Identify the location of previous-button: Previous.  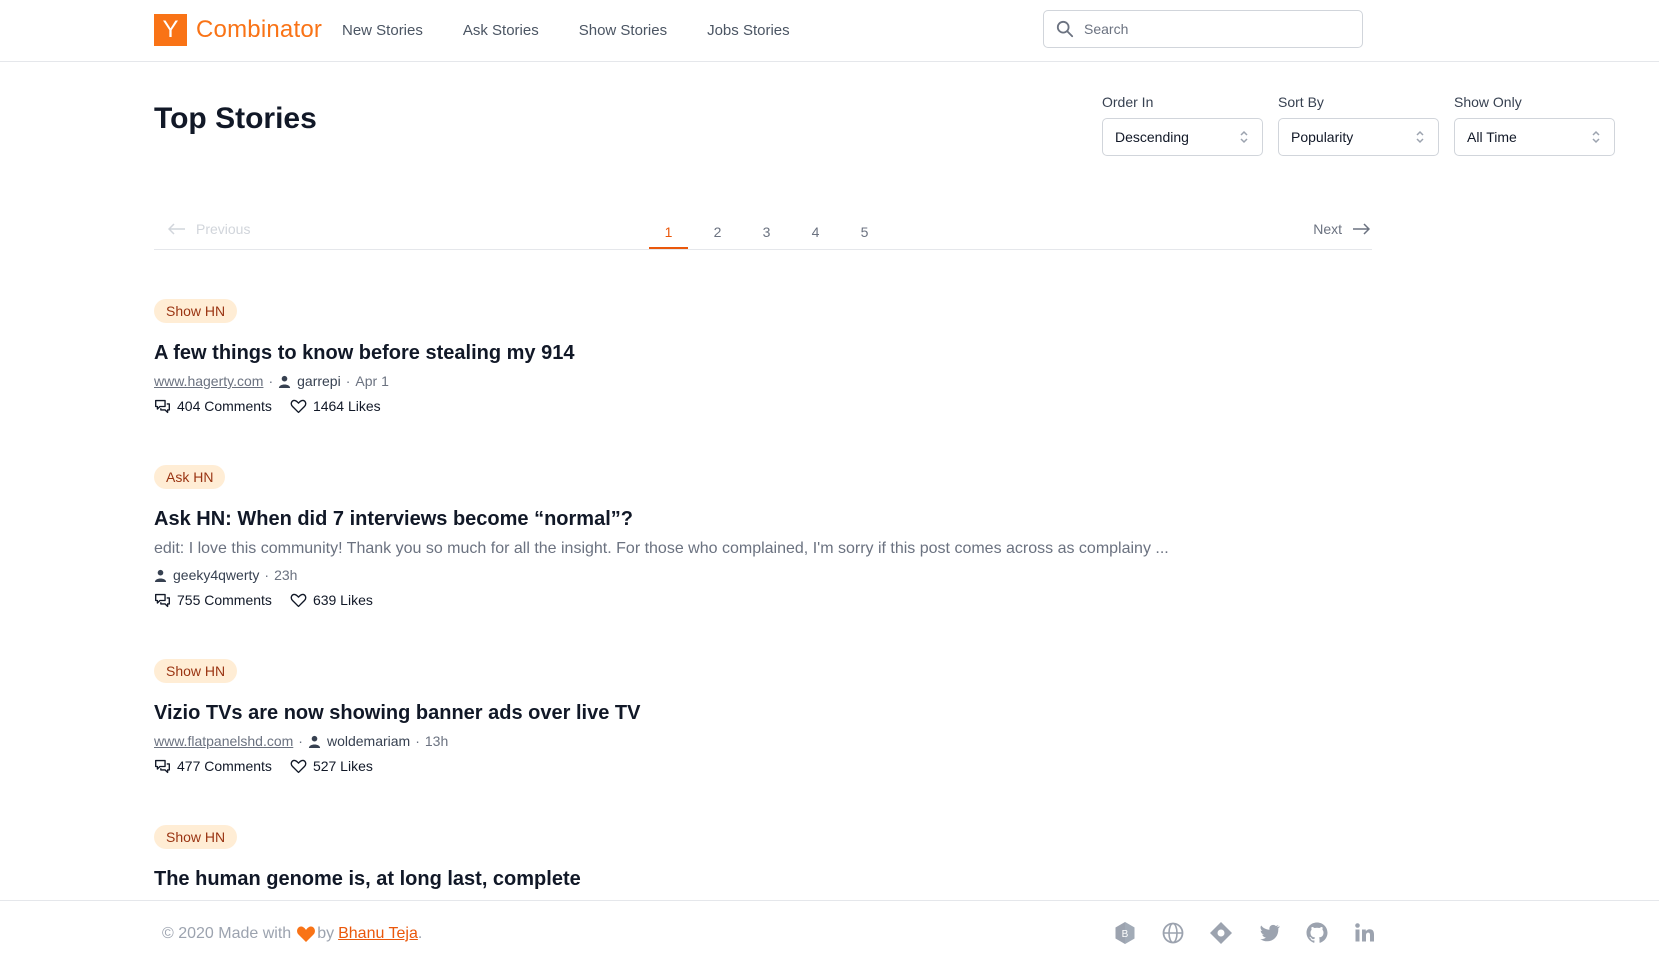
(209, 229).